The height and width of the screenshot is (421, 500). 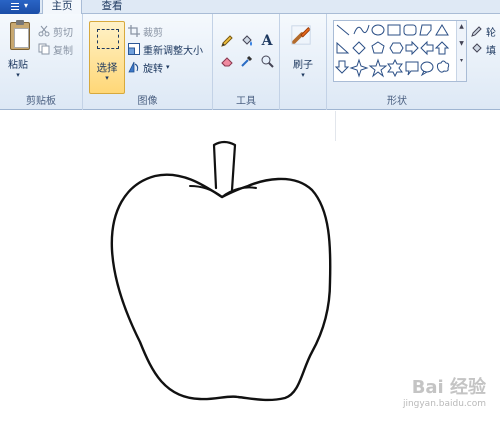 I want to click on rotate-button: 旋转 ▾, so click(x=149, y=67).